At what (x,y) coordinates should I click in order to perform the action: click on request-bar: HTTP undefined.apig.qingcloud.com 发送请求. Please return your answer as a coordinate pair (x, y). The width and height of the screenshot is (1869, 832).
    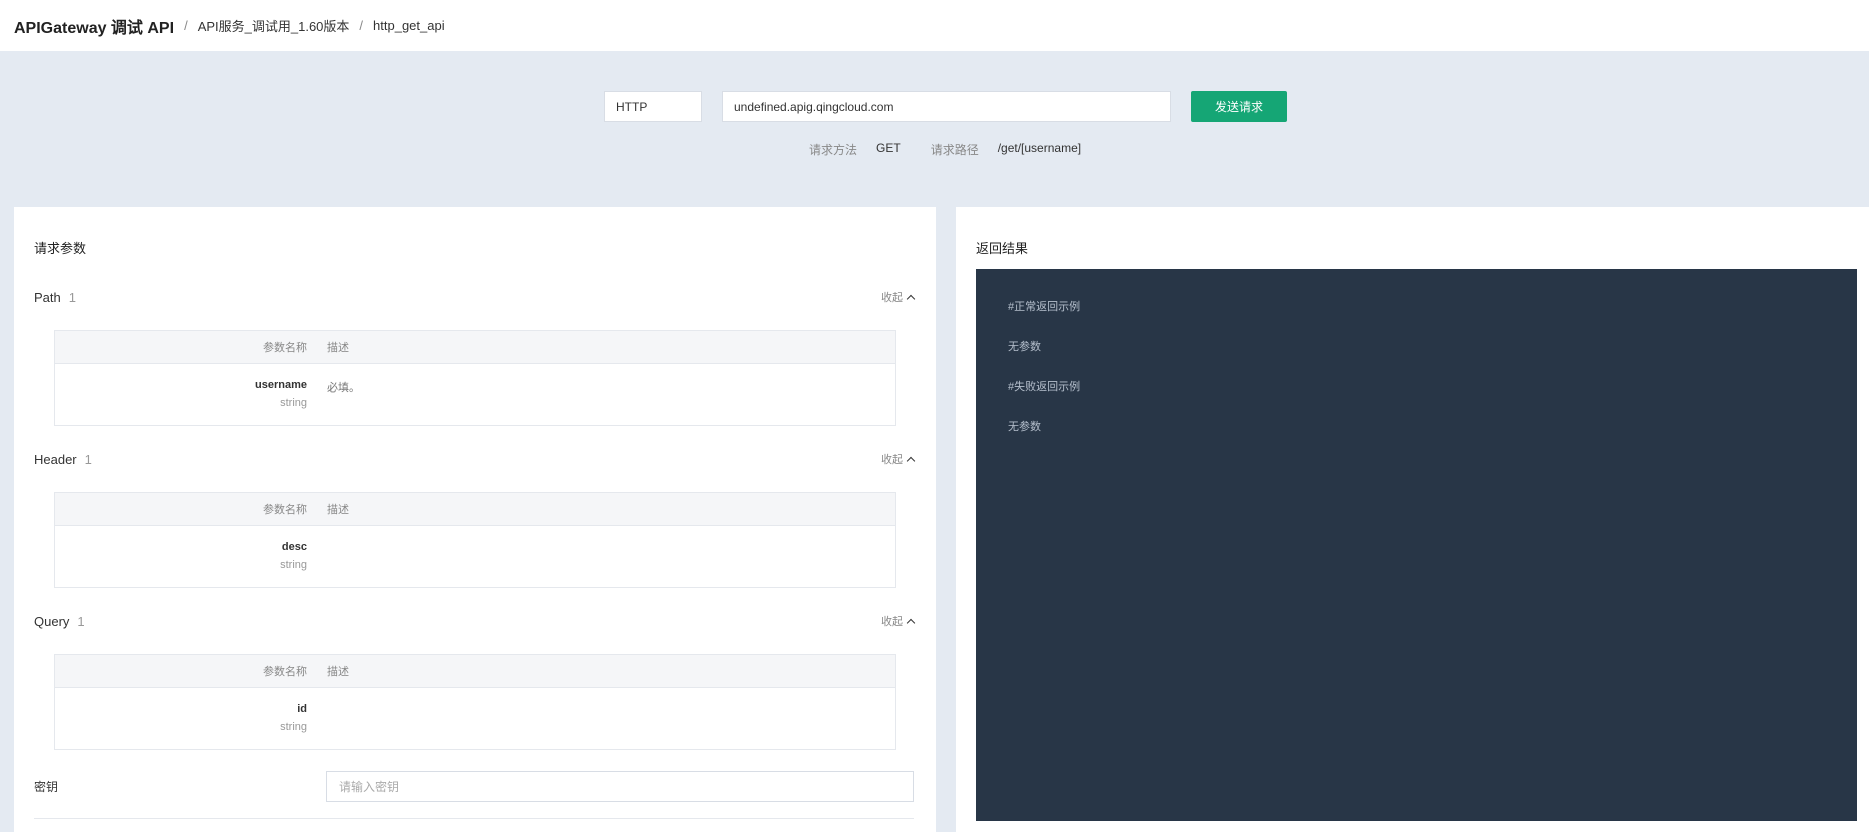
    Looking at the image, I should click on (945, 106).